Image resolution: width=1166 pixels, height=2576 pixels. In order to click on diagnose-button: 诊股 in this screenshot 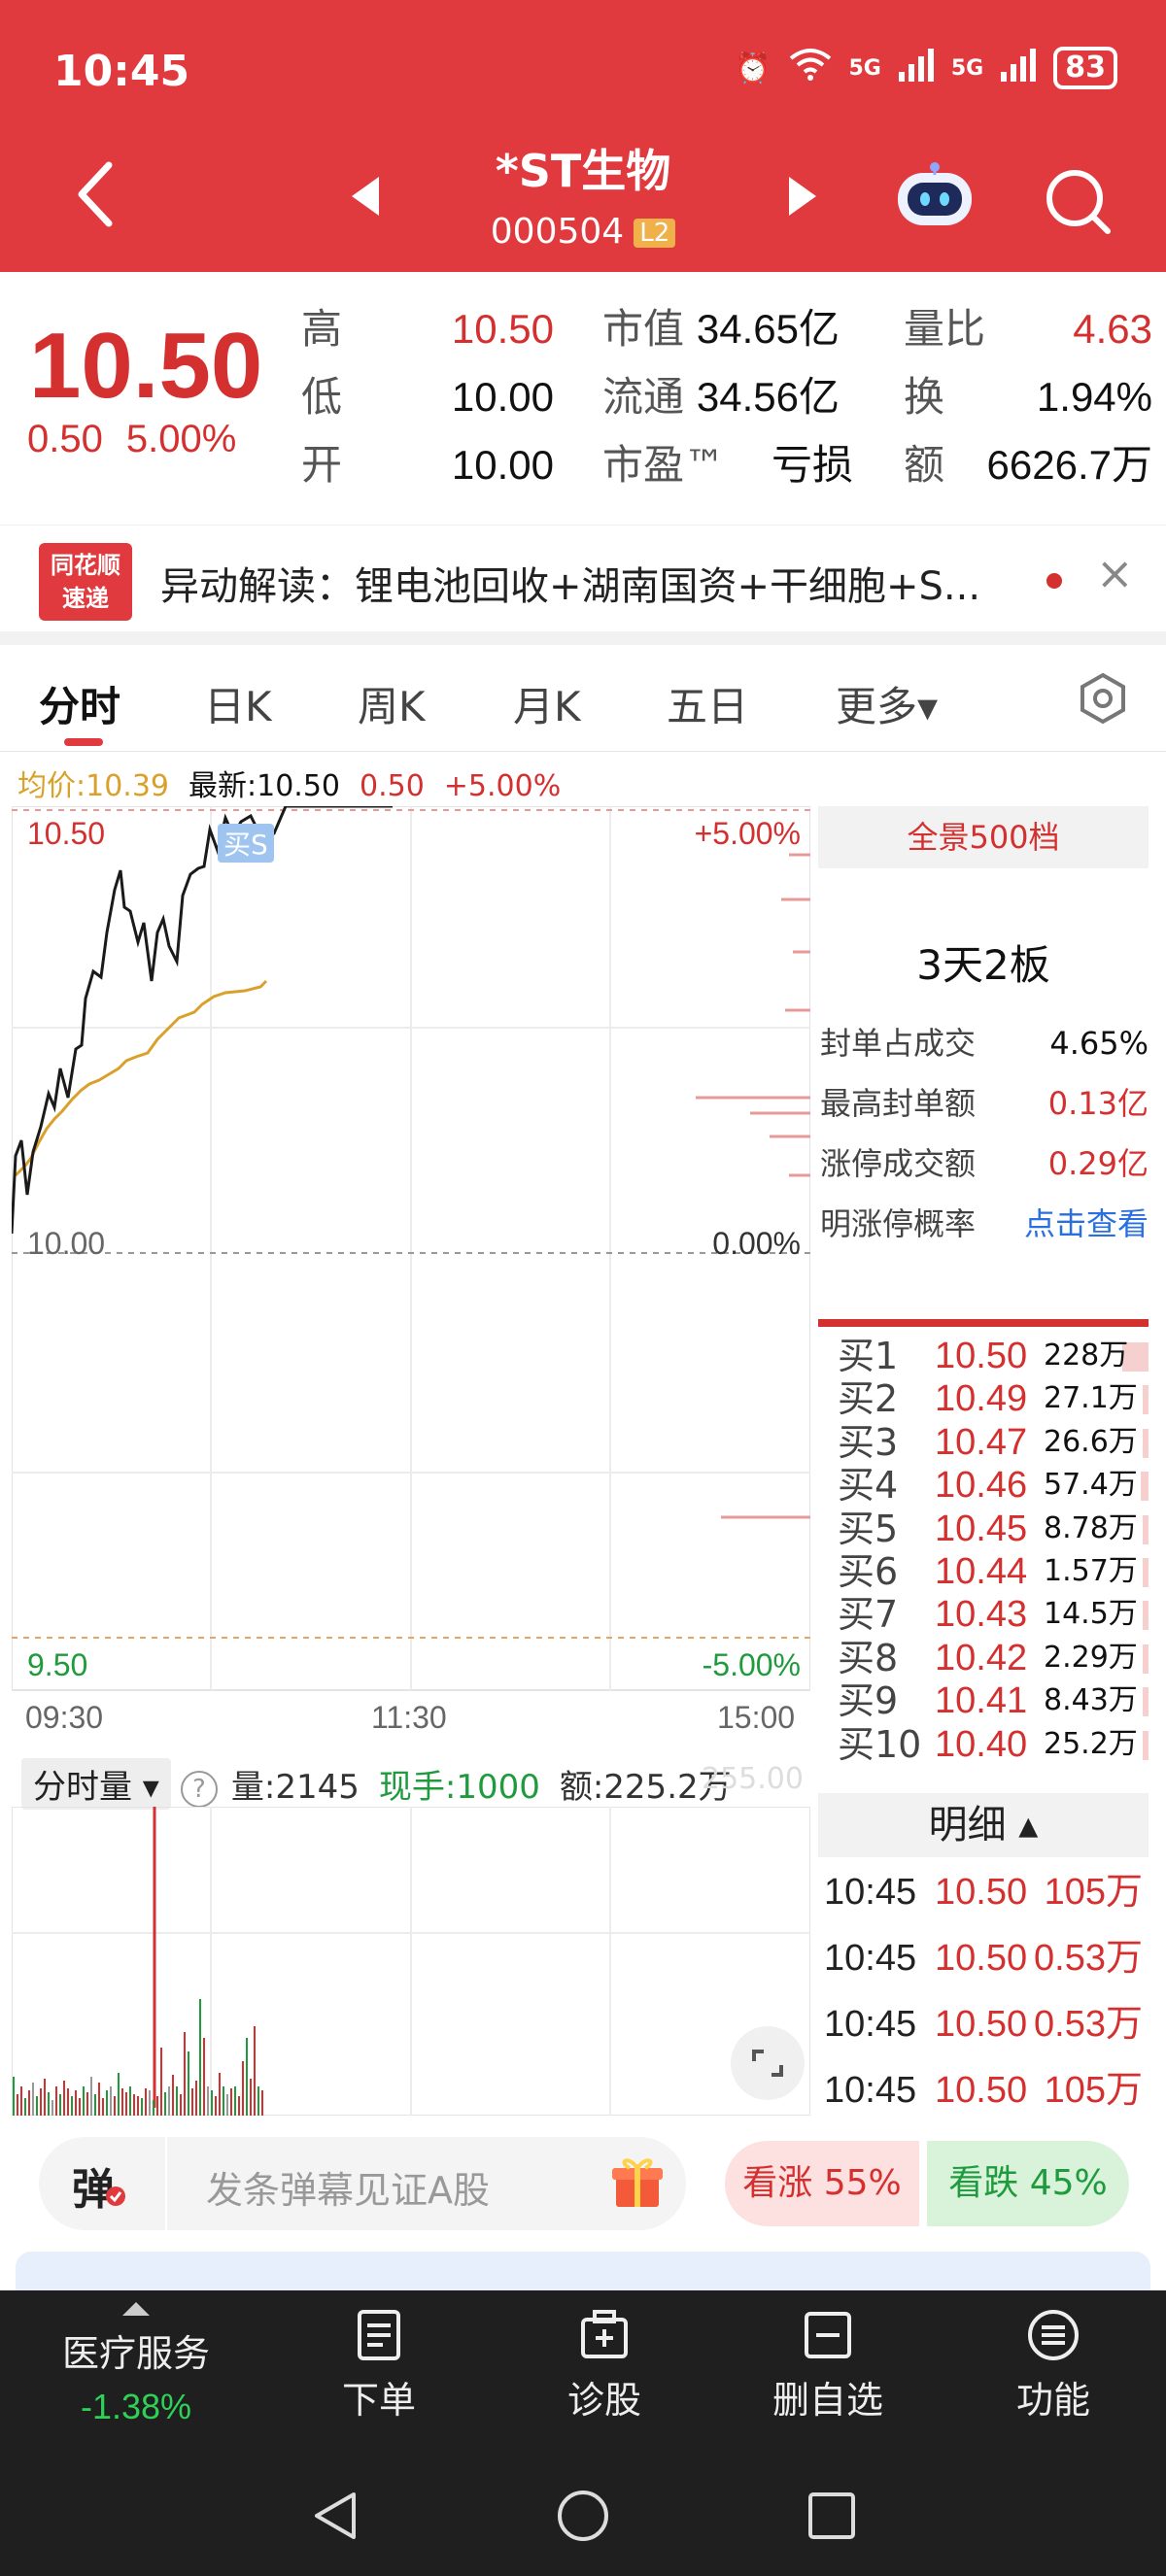, I will do `click(604, 2365)`.